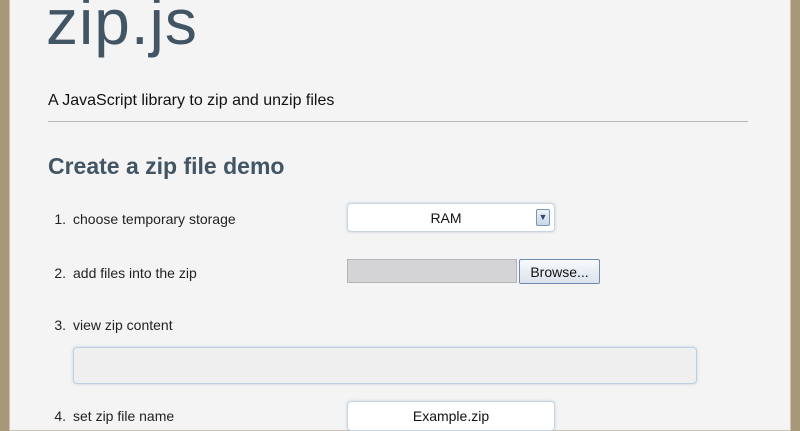  Describe the element at coordinates (60, 416) in the screenshot. I see `step-4-number: 4.` at that location.